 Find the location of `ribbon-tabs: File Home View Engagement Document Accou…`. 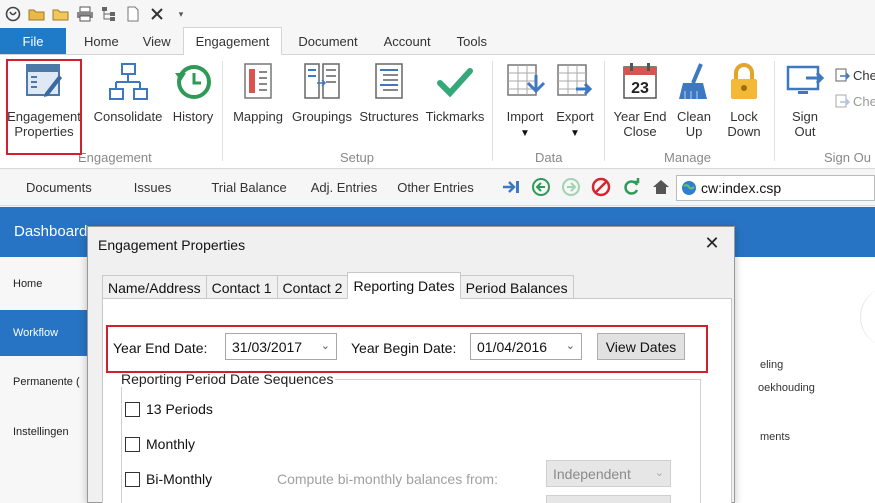

ribbon-tabs: File Home View Engagement Document Accou… is located at coordinates (437, 41).